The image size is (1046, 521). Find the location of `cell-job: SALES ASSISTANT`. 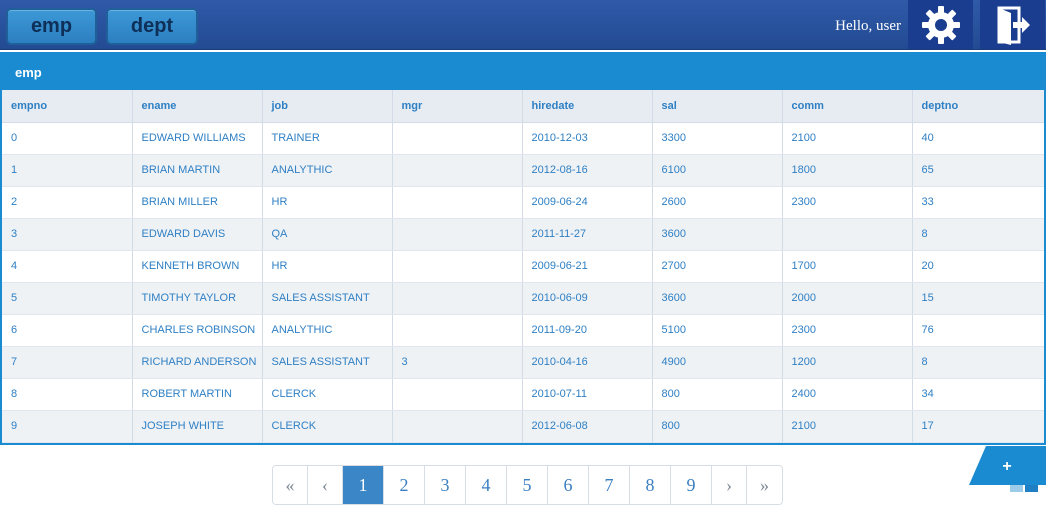

cell-job: SALES ASSISTANT is located at coordinates (327, 362).